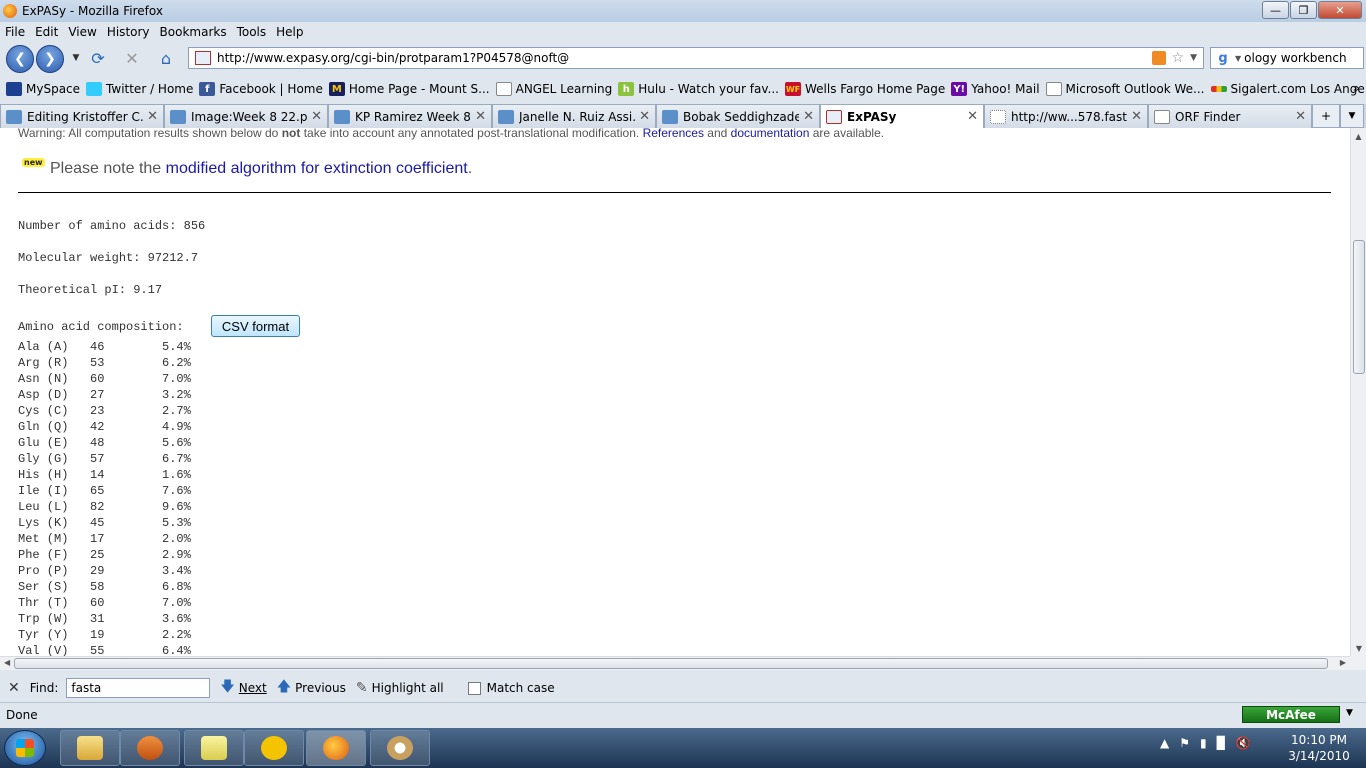 Image resolution: width=1366 pixels, height=768 pixels. I want to click on references-link: References, so click(673, 134).